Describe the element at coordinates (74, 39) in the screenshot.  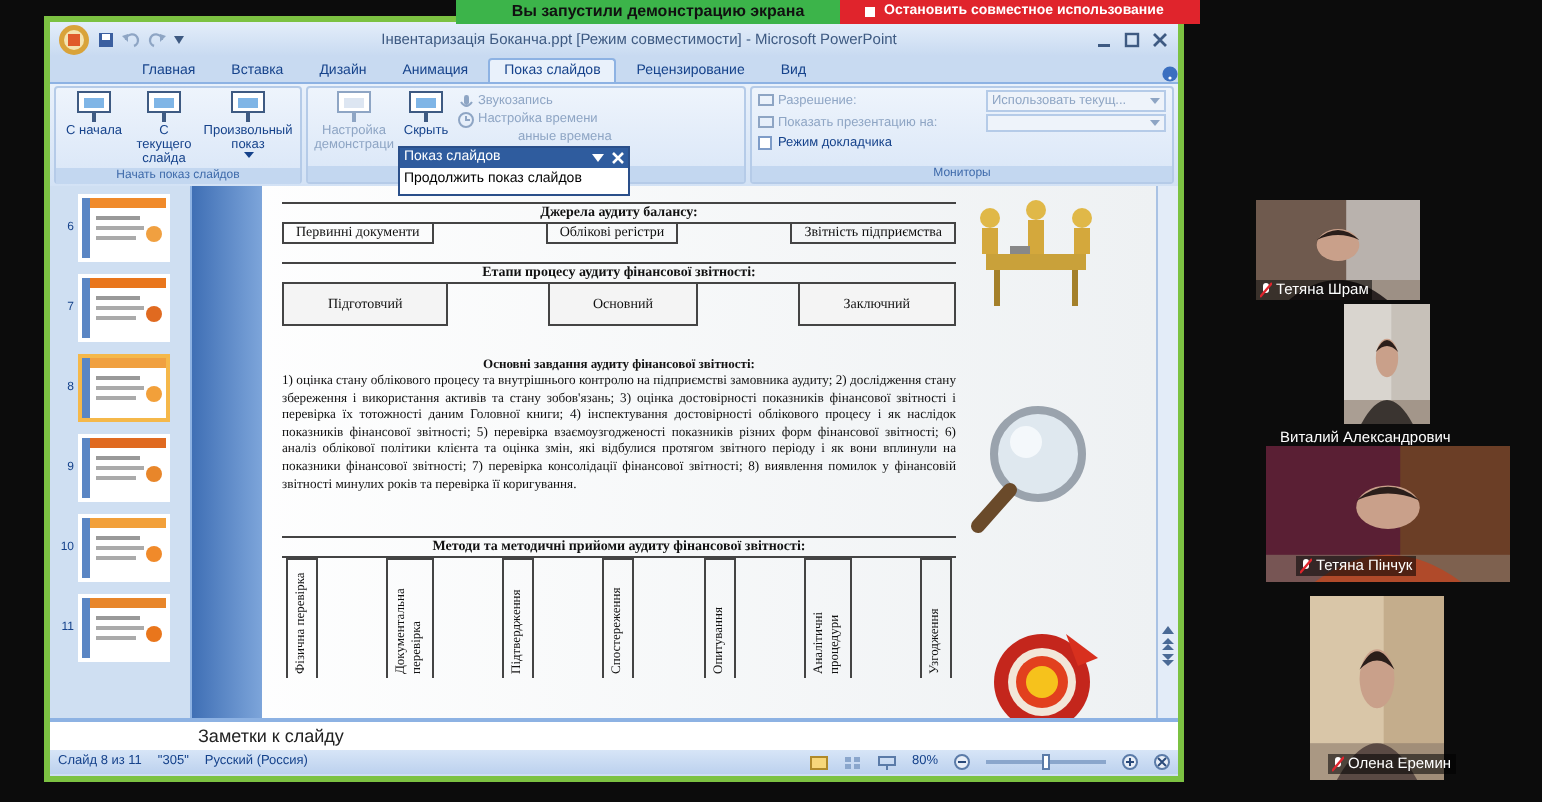
I see `office-button-icon` at that location.